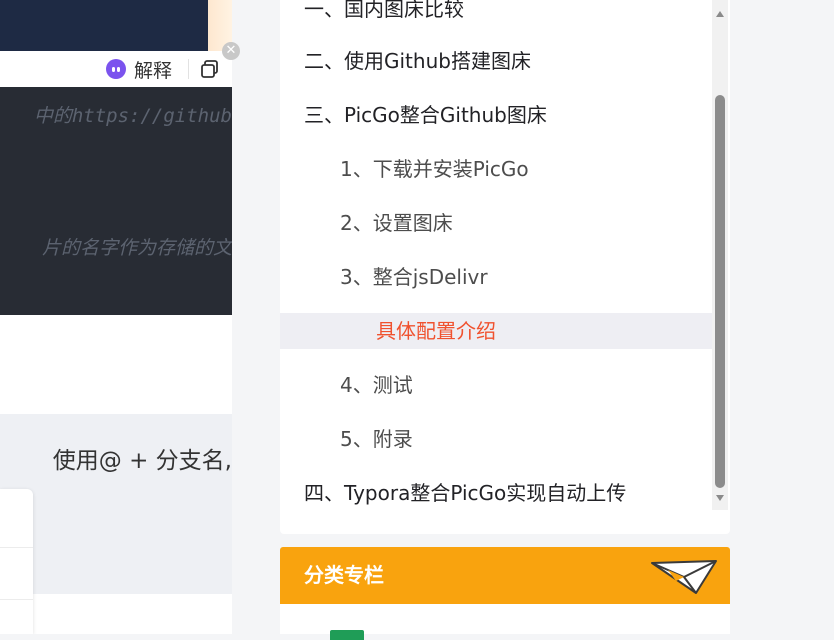 This screenshot has width=834, height=640. I want to click on toc-item-label: 三、PicGo整合Github图床, so click(425, 115).